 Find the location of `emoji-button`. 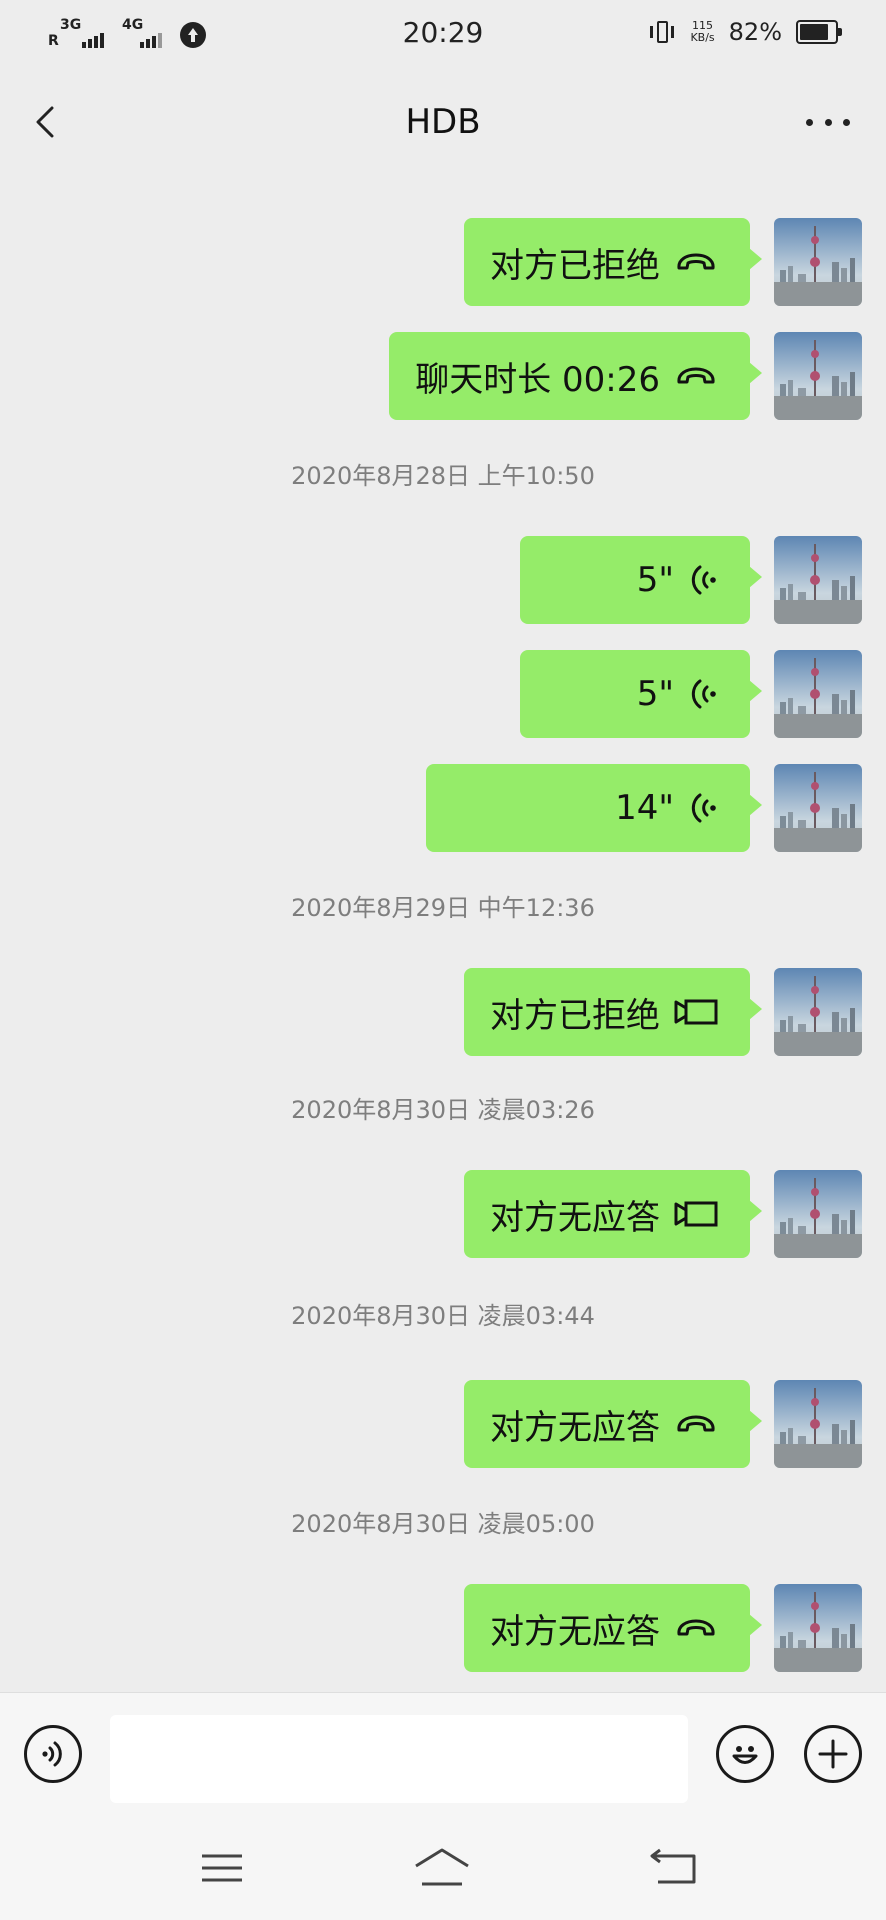

emoji-button is located at coordinates (745, 1754).